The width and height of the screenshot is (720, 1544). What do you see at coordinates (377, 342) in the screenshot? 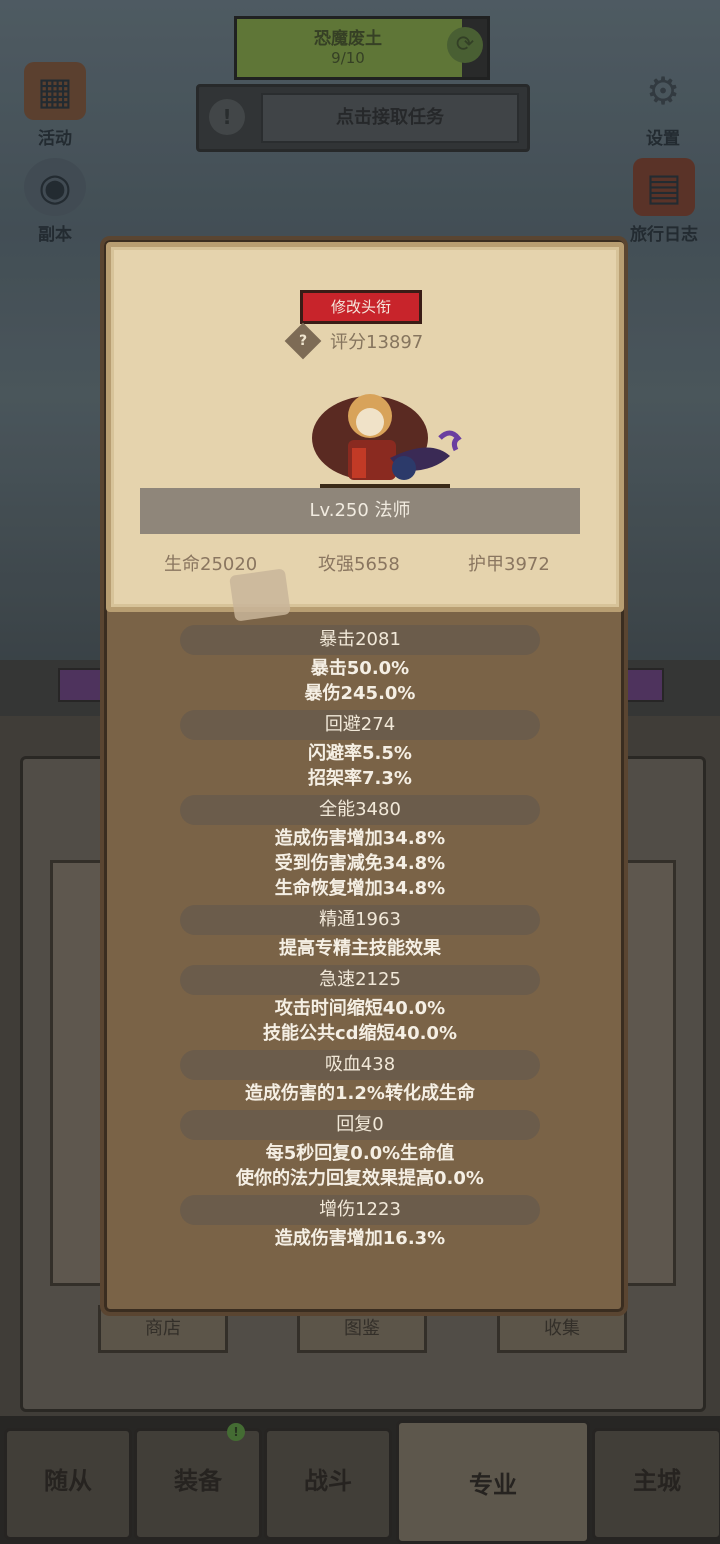
I see `score-value: 评分13897` at bounding box center [377, 342].